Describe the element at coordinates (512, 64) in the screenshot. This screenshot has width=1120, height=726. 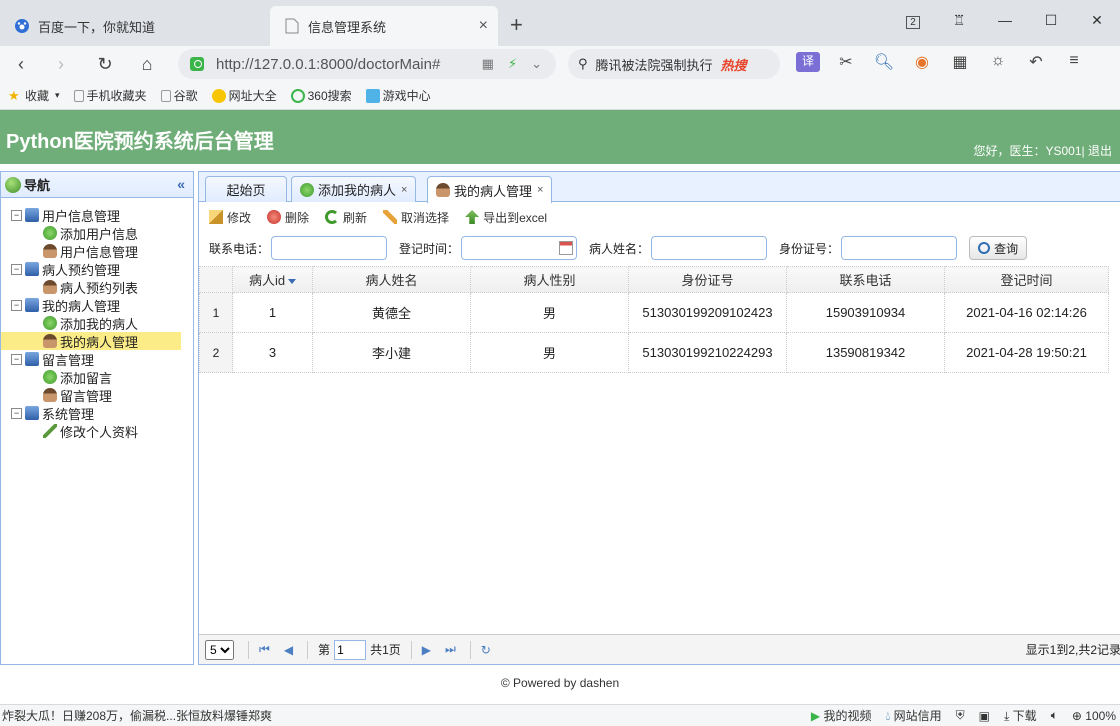
I see `bolt-icon: ⚡` at that location.